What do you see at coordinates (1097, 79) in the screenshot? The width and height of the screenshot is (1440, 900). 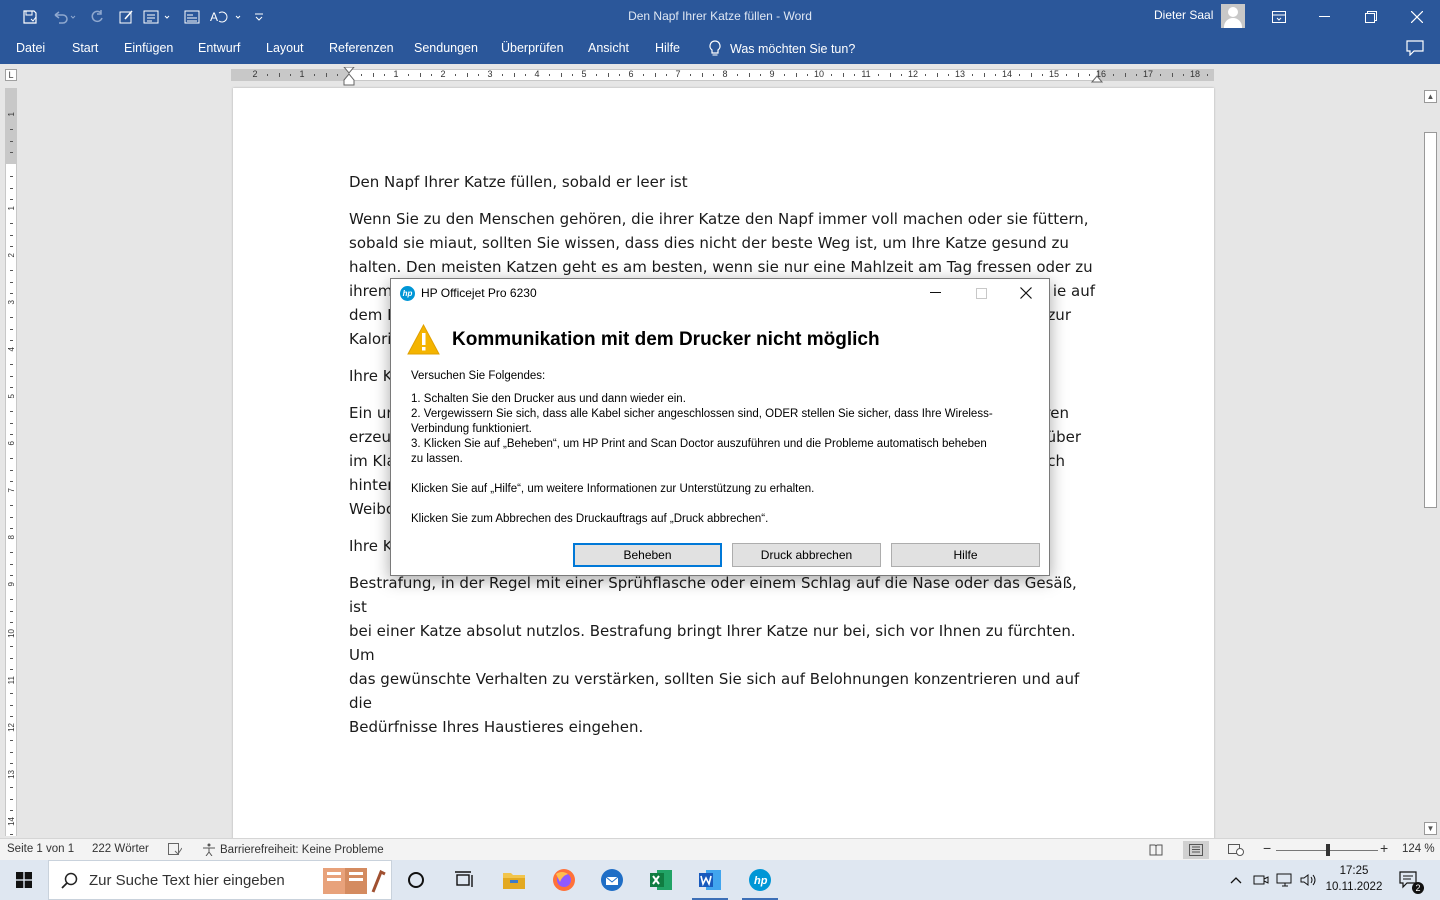 I see `right-indent-marker` at bounding box center [1097, 79].